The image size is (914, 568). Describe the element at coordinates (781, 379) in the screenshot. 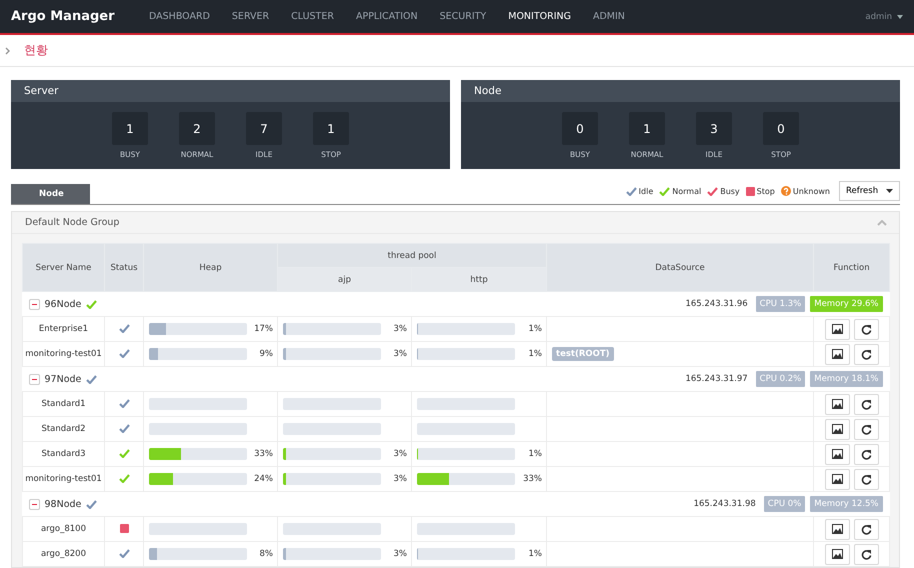

I see `metric-badge: CPU 0.2%` at that location.